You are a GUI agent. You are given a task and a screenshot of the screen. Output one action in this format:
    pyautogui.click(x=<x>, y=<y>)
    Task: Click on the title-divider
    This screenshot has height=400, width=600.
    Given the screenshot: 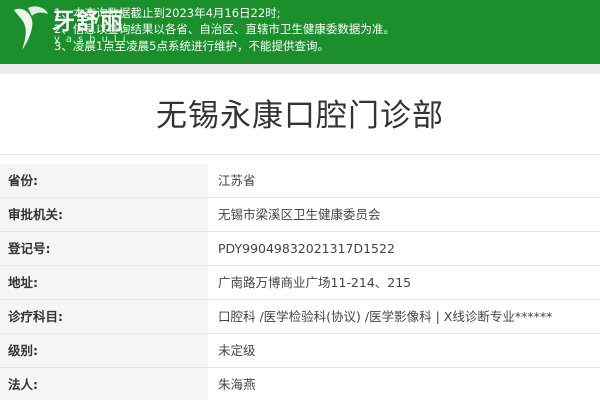 What is the action you would take?
    pyautogui.click(x=300, y=154)
    